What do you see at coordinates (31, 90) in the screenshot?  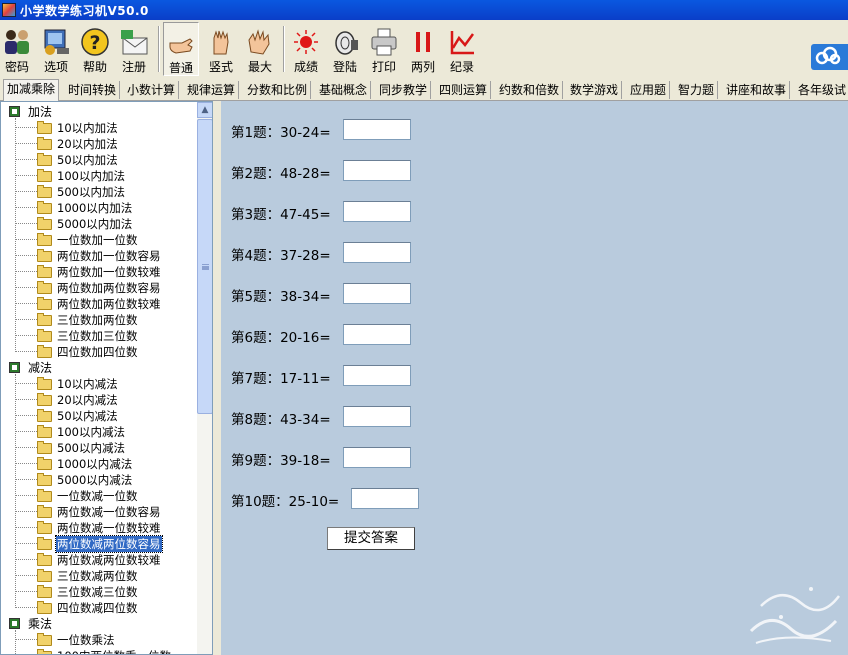 I see `tab-addsub: 加减乘除` at bounding box center [31, 90].